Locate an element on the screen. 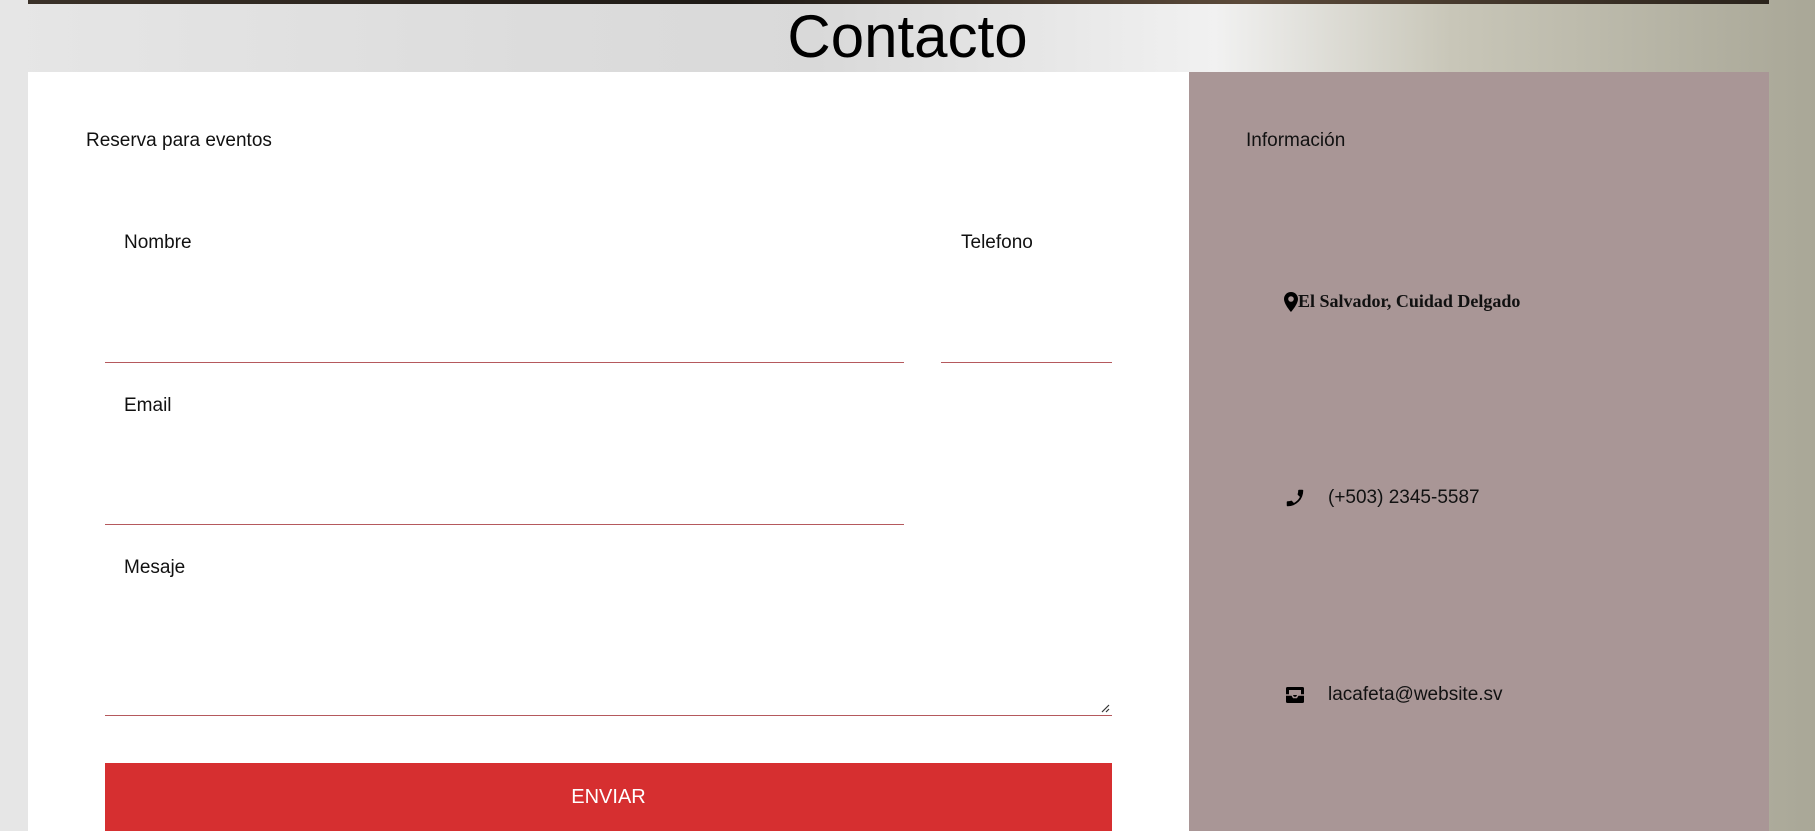 Image resolution: width=1815 pixels, height=831 pixels. info-heading: Información is located at coordinates (1296, 140).